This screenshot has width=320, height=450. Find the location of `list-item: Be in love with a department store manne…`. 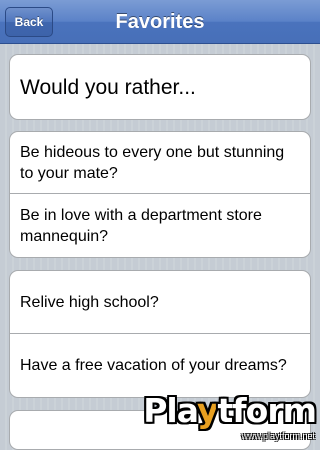

list-item: Be in love with a department store manne… is located at coordinates (160, 225).